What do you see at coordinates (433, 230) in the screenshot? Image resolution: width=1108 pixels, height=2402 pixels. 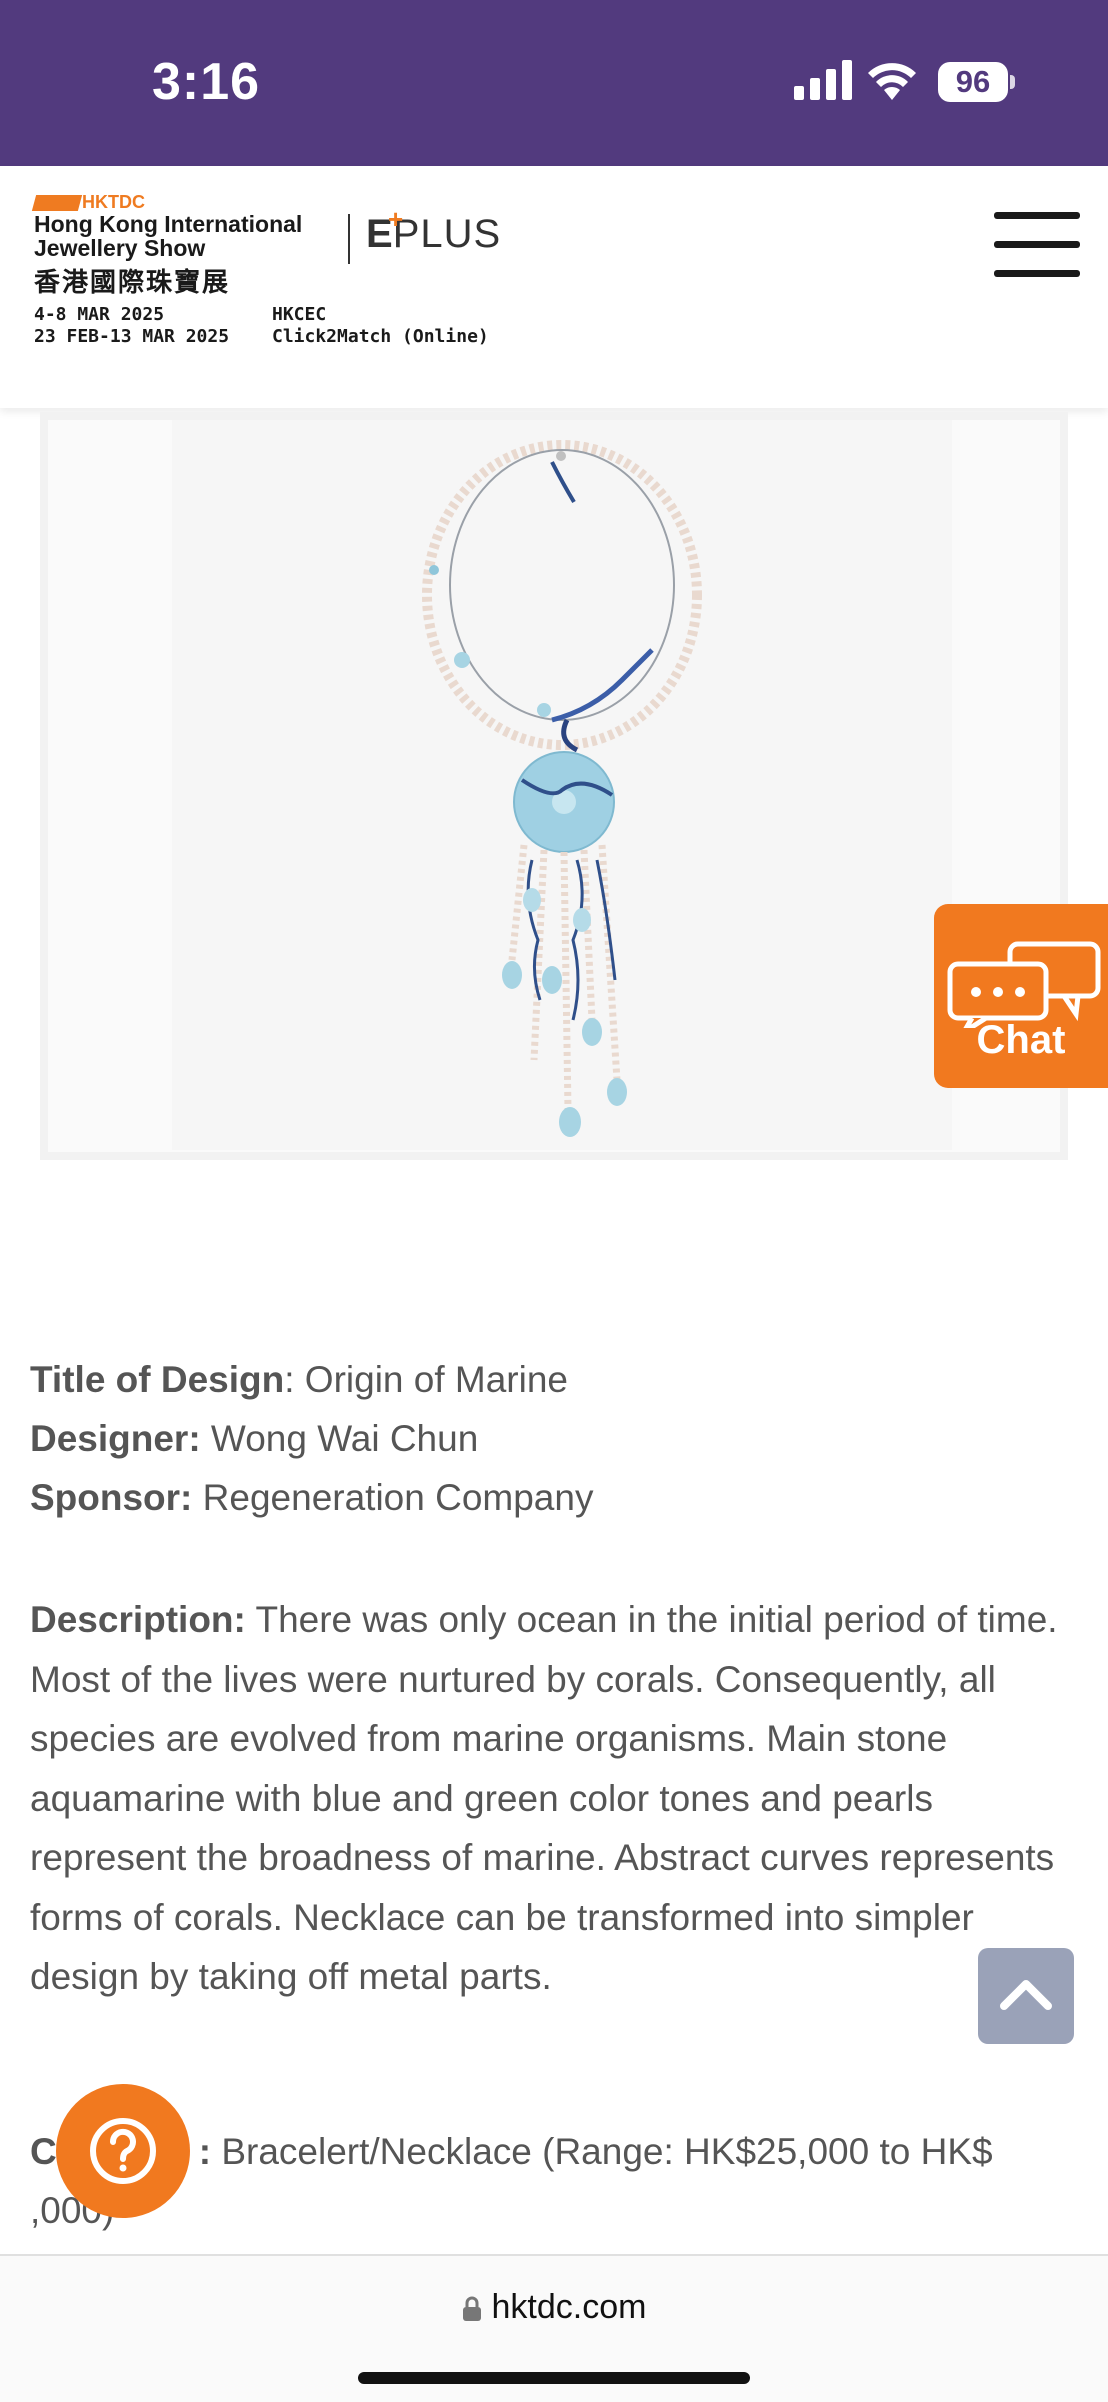 I see `eplus-logo: E + PLUS` at bounding box center [433, 230].